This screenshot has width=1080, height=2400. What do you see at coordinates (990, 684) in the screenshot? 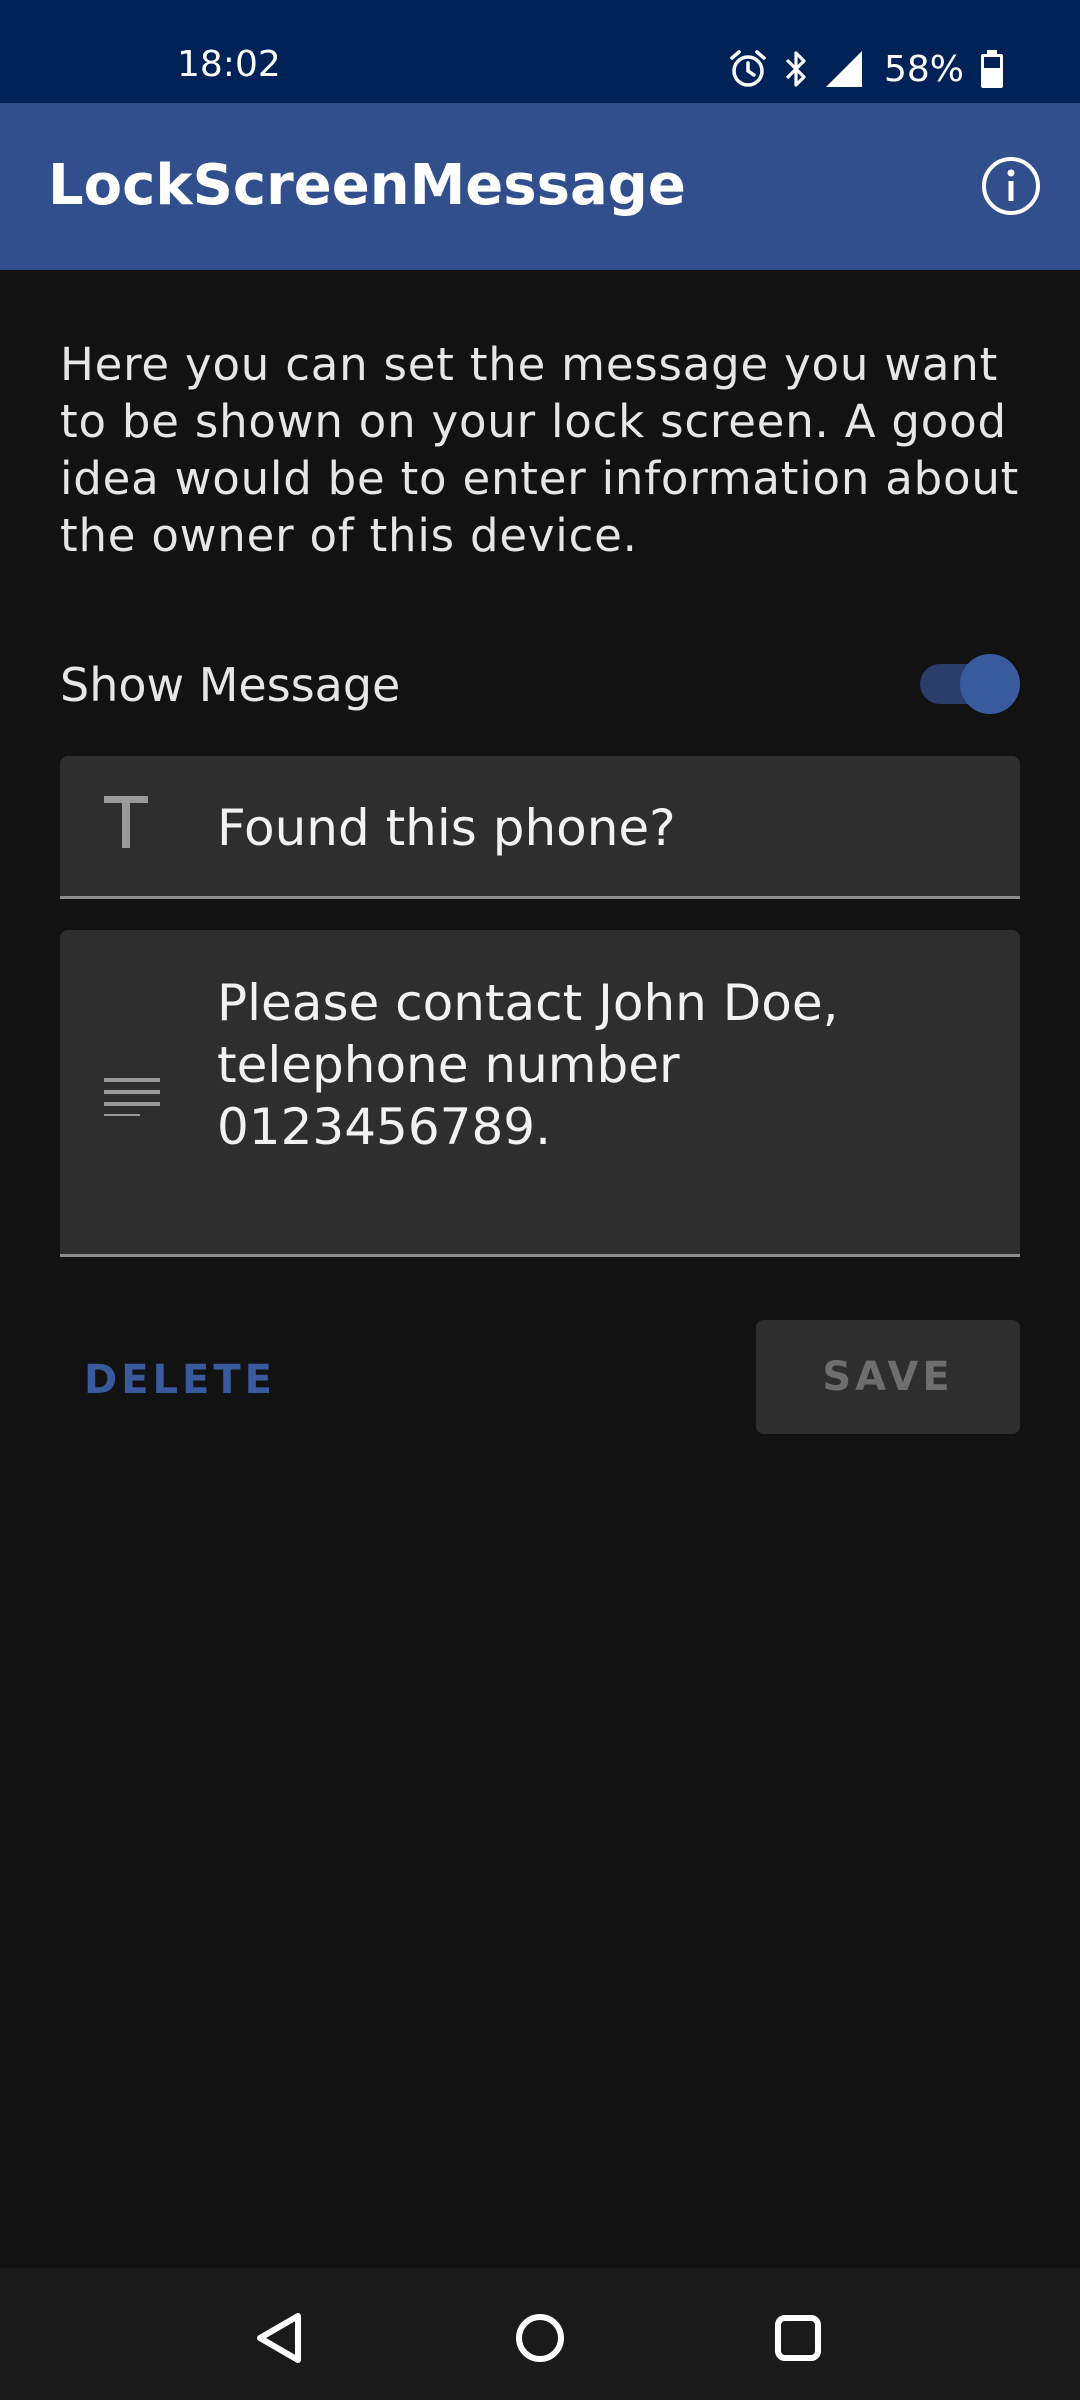
I see `switch-thumb` at bounding box center [990, 684].